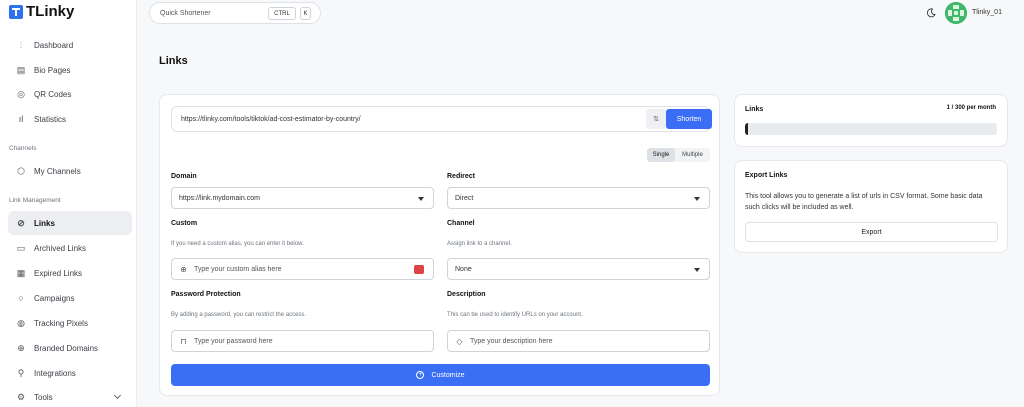 The height and width of the screenshot is (407, 1024). What do you see at coordinates (21, 273) in the screenshot?
I see `calendar-icon: ▦` at bounding box center [21, 273].